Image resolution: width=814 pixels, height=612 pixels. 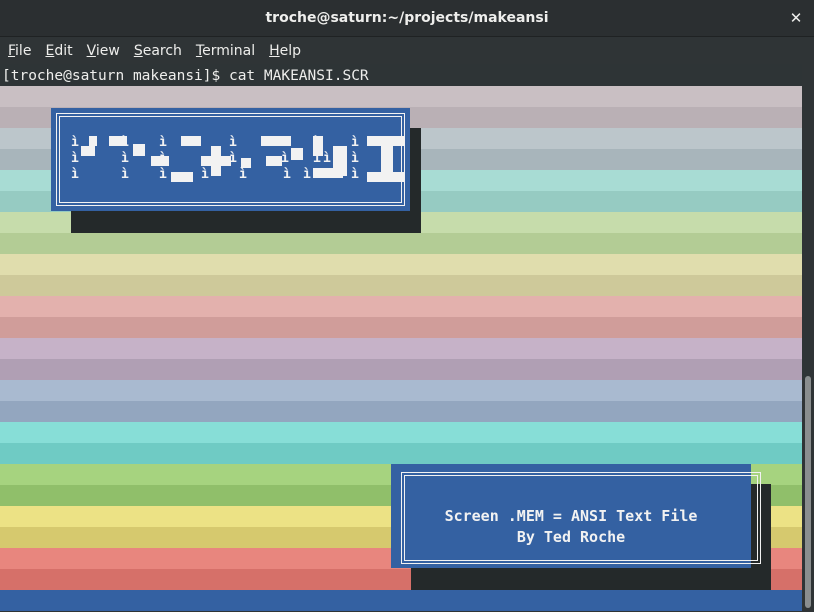 I want to click on menu-view-mnemonic: V, so click(x=91, y=50).